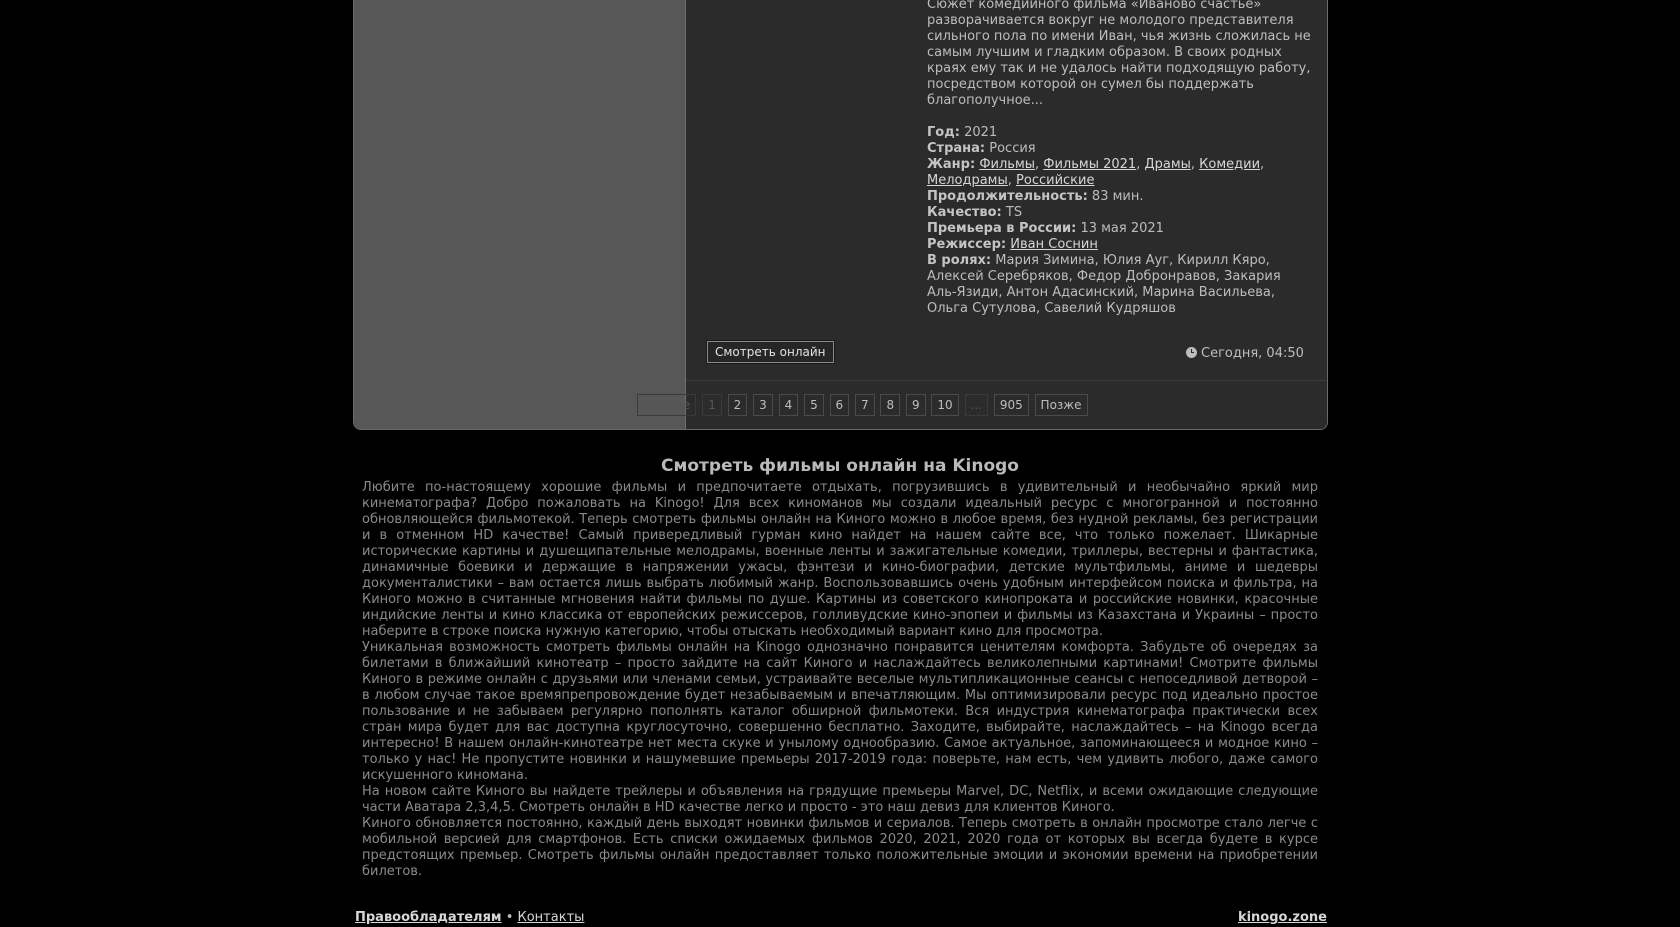  I want to click on pagination-page: 3, so click(763, 405).